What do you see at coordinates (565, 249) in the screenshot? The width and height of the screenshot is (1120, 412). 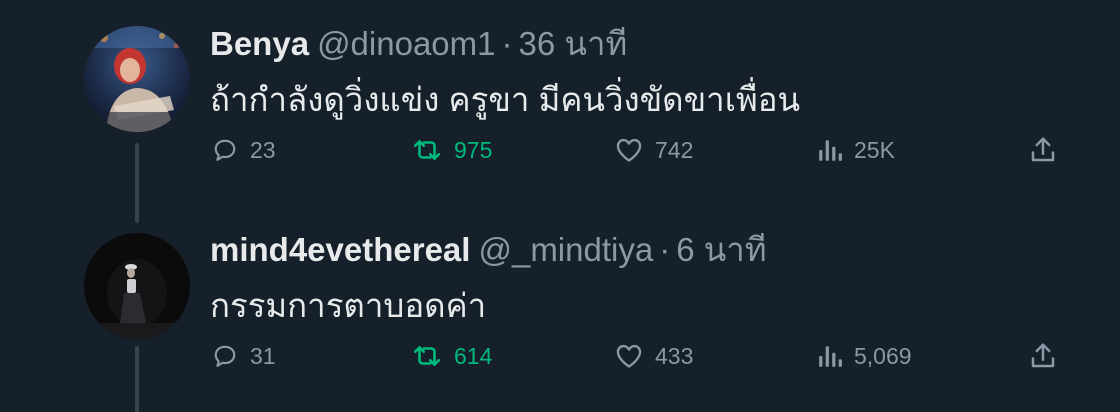 I see `user-handle: @_mindtiya` at bounding box center [565, 249].